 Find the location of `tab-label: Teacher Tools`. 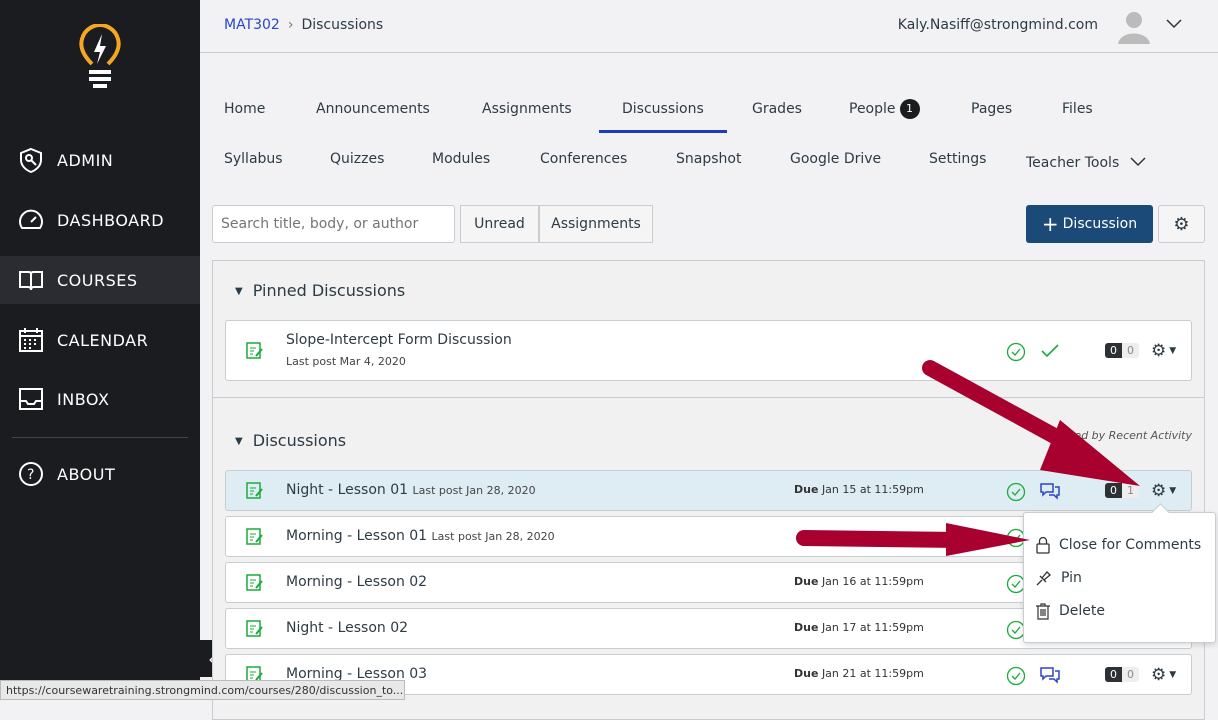

tab-label: Teacher Tools is located at coordinates (1073, 163).